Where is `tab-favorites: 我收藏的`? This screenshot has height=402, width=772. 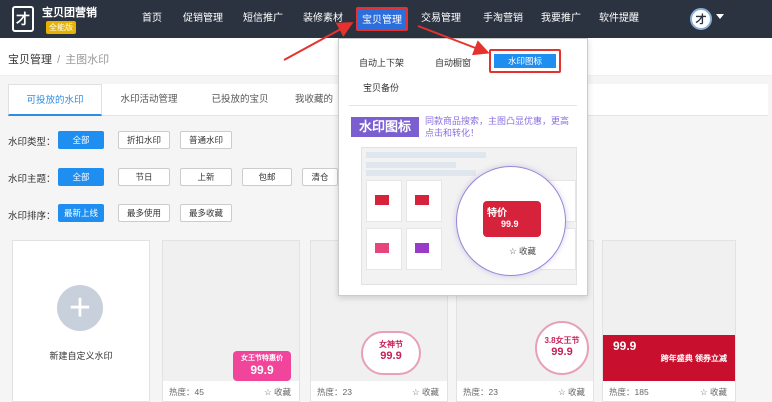
tab-favorites: 我收藏的 is located at coordinates (314, 100).